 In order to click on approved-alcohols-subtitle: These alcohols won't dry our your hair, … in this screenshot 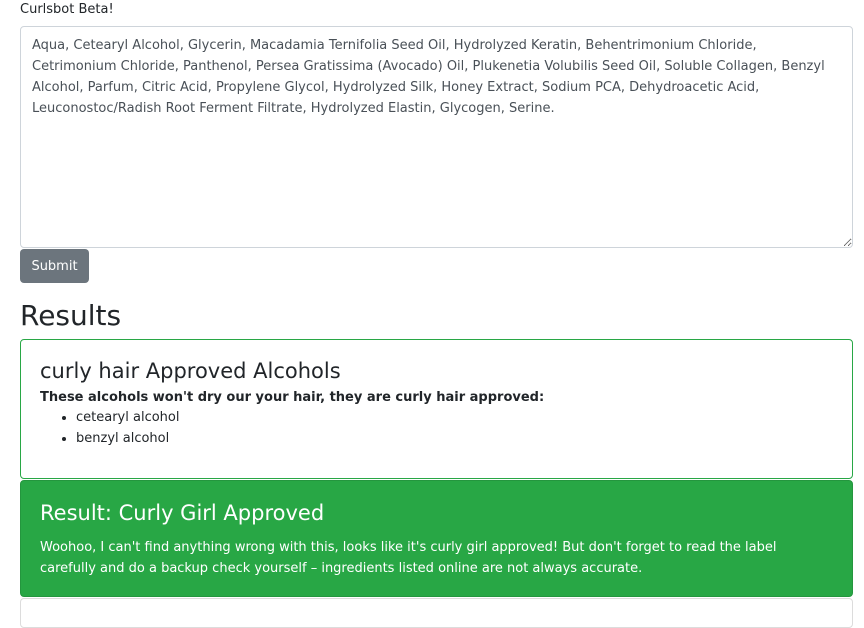, I will do `click(292, 397)`.